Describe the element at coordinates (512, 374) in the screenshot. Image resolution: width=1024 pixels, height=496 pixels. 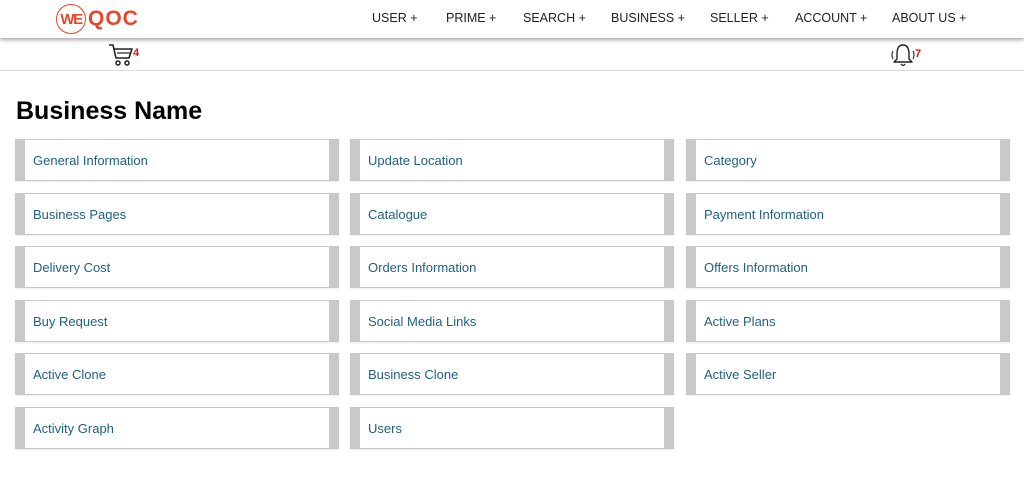
I see `menu-card-business-clone: Business Clone` at that location.